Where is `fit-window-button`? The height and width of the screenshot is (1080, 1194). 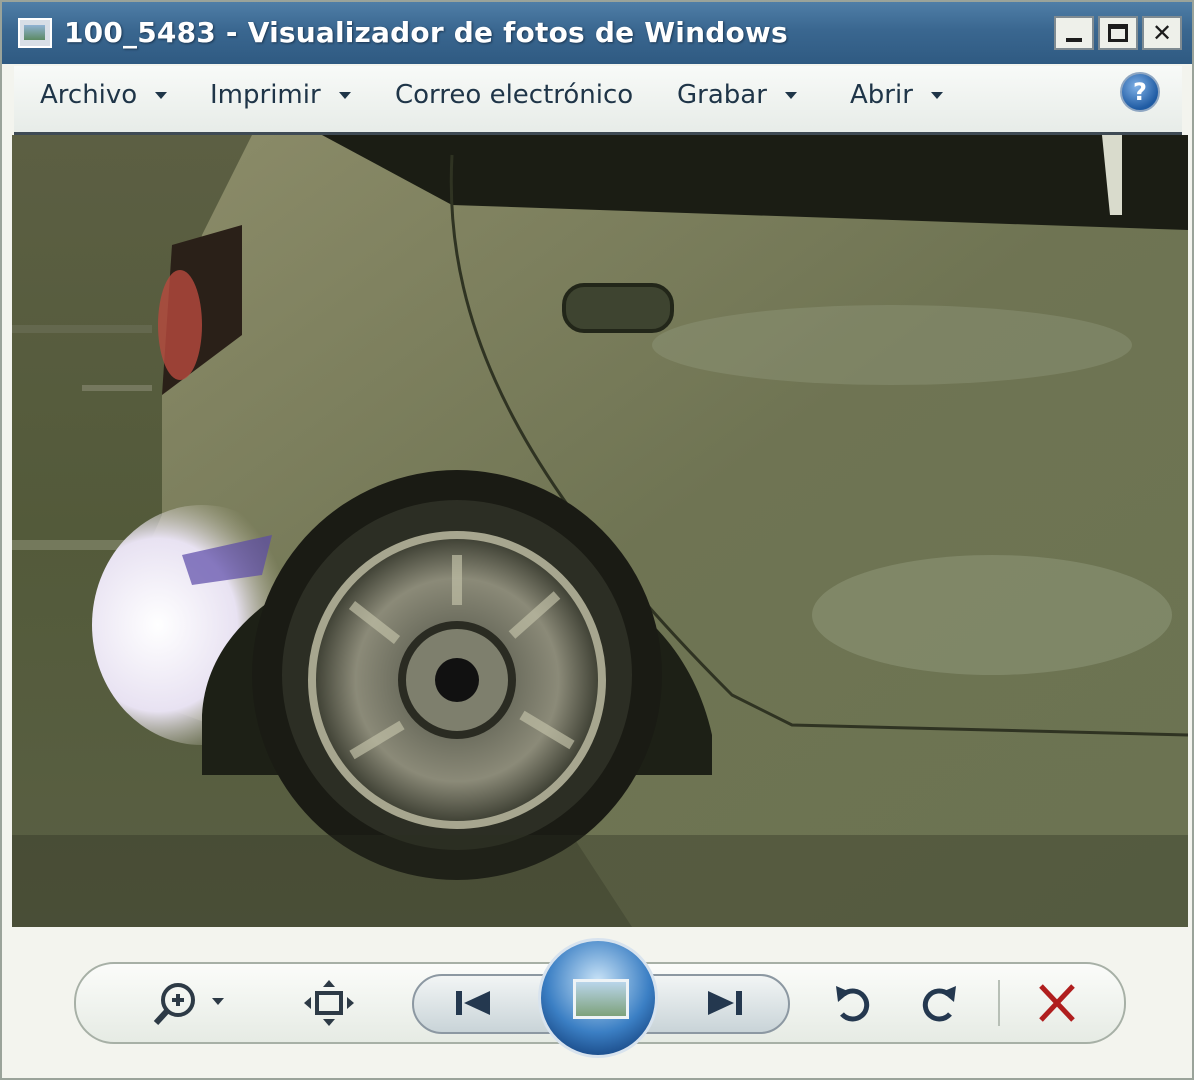
fit-window-button is located at coordinates (329, 1003).